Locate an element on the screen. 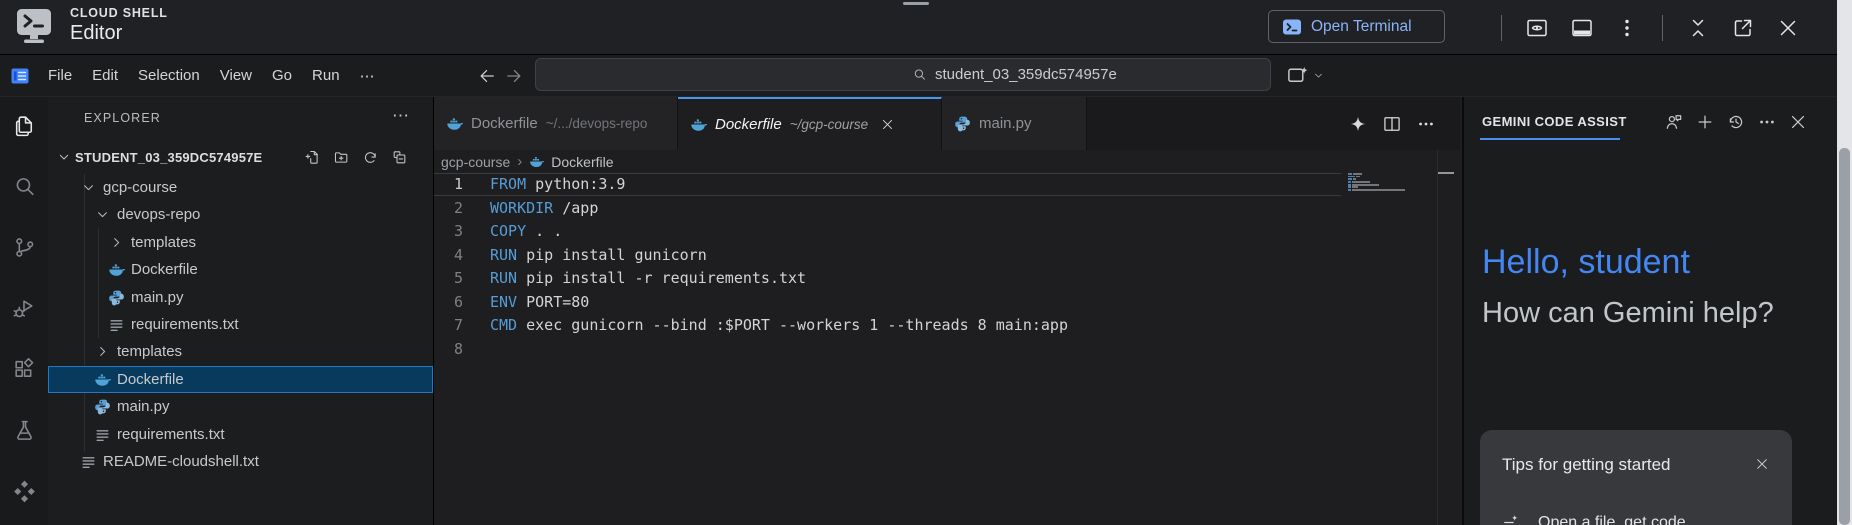 This screenshot has width=1852, height=525. split-editor-icon is located at coordinates (1392, 124).